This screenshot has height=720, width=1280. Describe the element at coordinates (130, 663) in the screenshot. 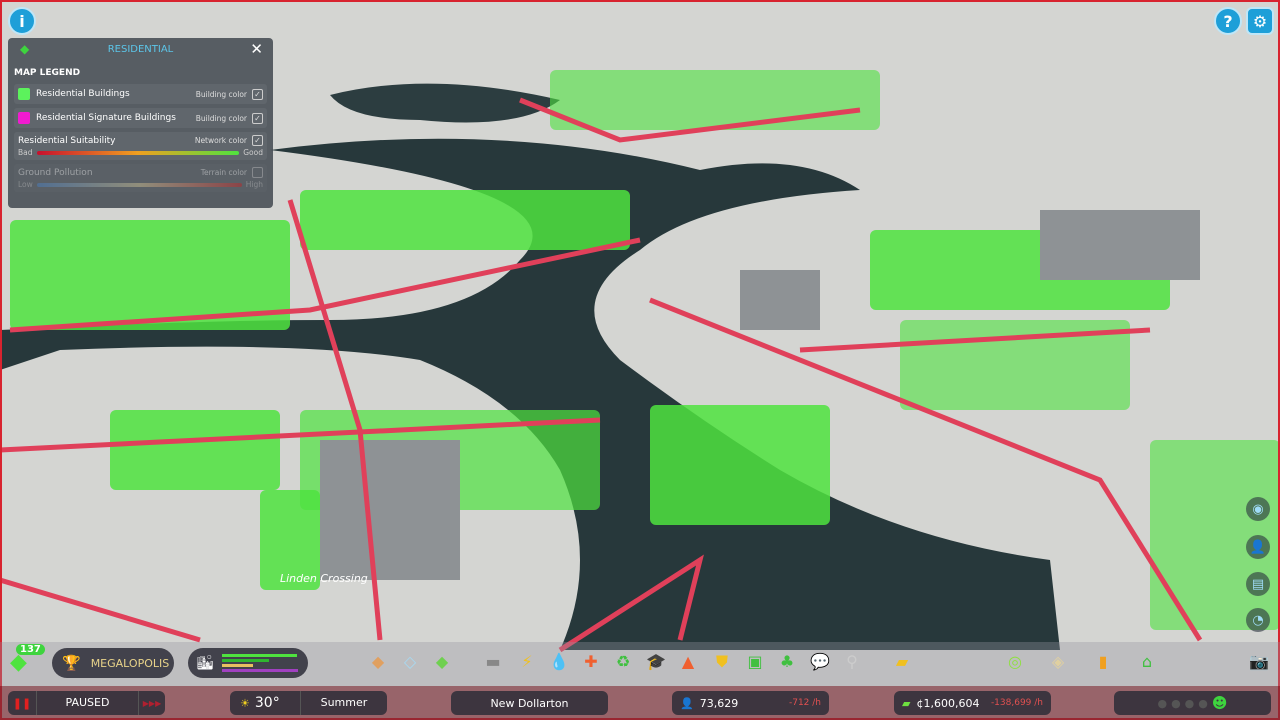

I see `milestone-label: MEGALOPOLIS` at that location.